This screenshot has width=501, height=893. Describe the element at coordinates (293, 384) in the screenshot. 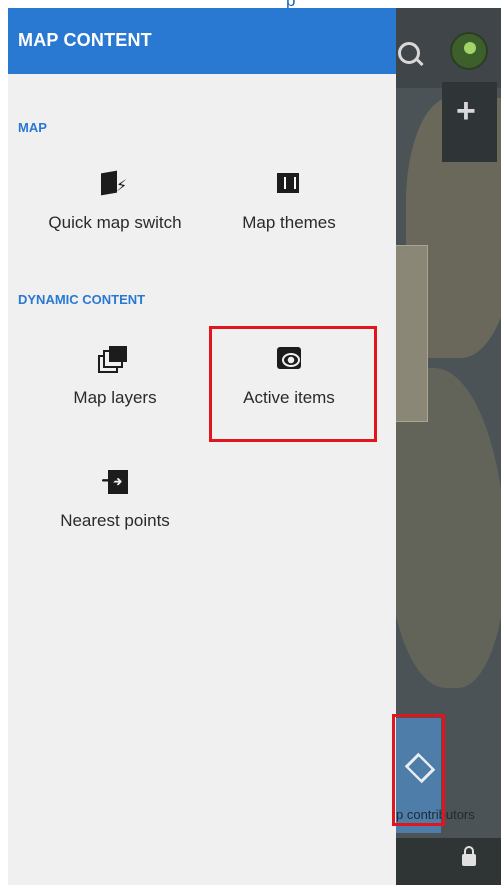

I see `highlight-active-items` at that location.